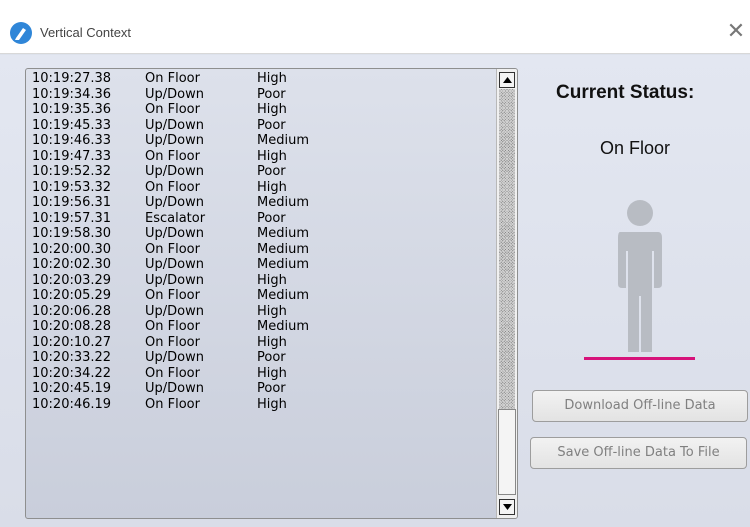 The width and height of the screenshot is (750, 527). I want to click on log-time-cell: 10:19:56.31, so click(72, 202).